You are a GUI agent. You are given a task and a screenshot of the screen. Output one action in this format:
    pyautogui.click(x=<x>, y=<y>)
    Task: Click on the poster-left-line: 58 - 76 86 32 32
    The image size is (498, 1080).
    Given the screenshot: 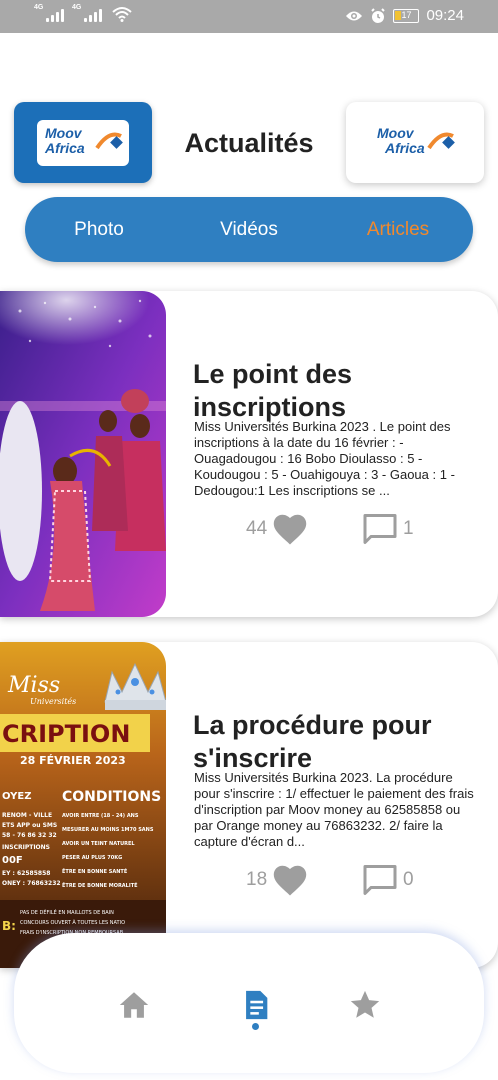 What is the action you would take?
    pyautogui.click(x=29, y=835)
    